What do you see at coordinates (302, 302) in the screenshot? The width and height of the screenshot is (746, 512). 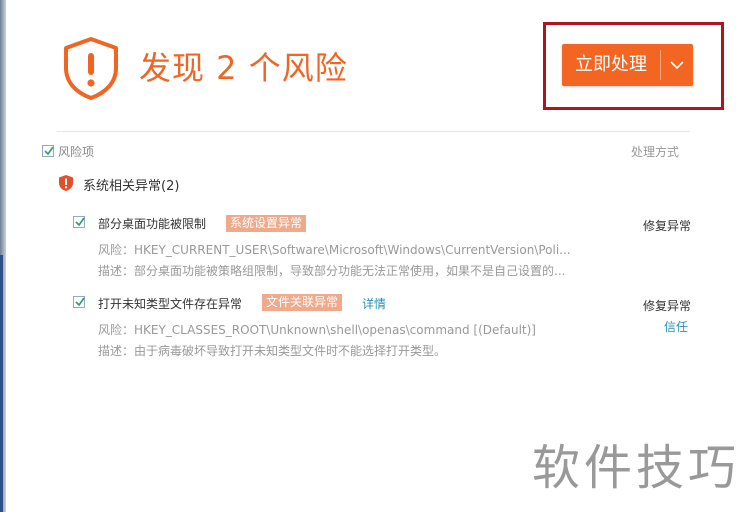 I see `risk-category-tag: 文件关联异常` at bounding box center [302, 302].